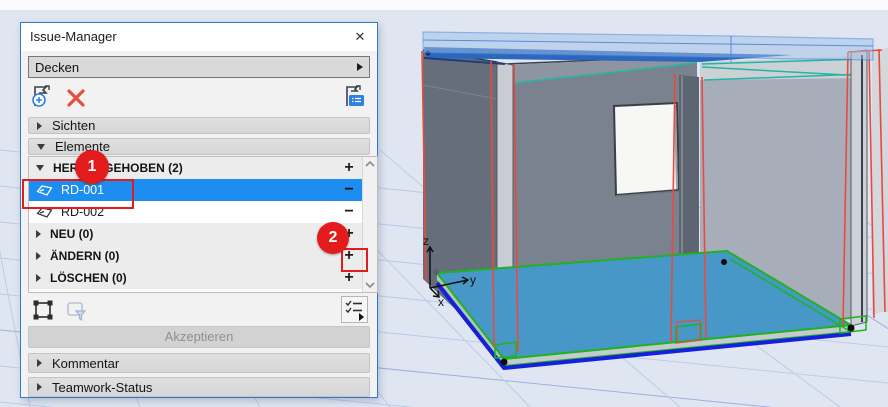 This screenshot has height=407, width=888. What do you see at coordinates (92, 167) in the screenshot?
I see `annotation-step-1: 1` at bounding box center [92, 167].